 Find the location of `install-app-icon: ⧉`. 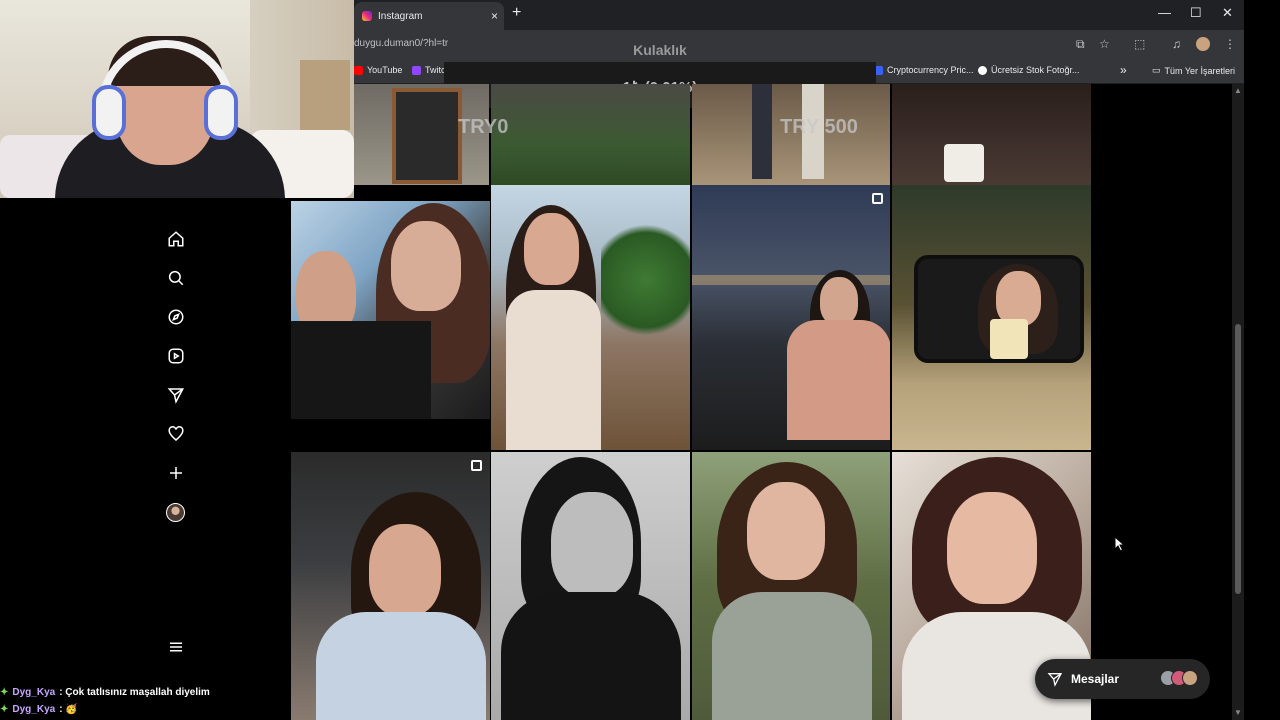

install-app-icon: ⧉ is located at coordinates (1080, 44).